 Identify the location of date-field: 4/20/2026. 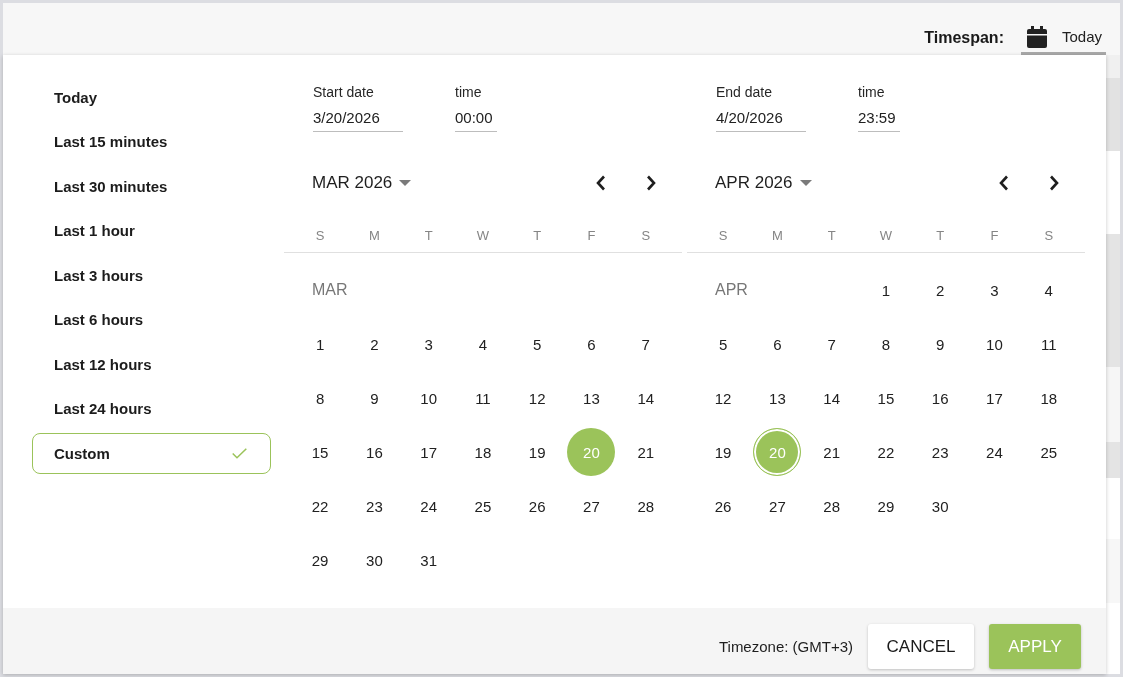
(761, 120).